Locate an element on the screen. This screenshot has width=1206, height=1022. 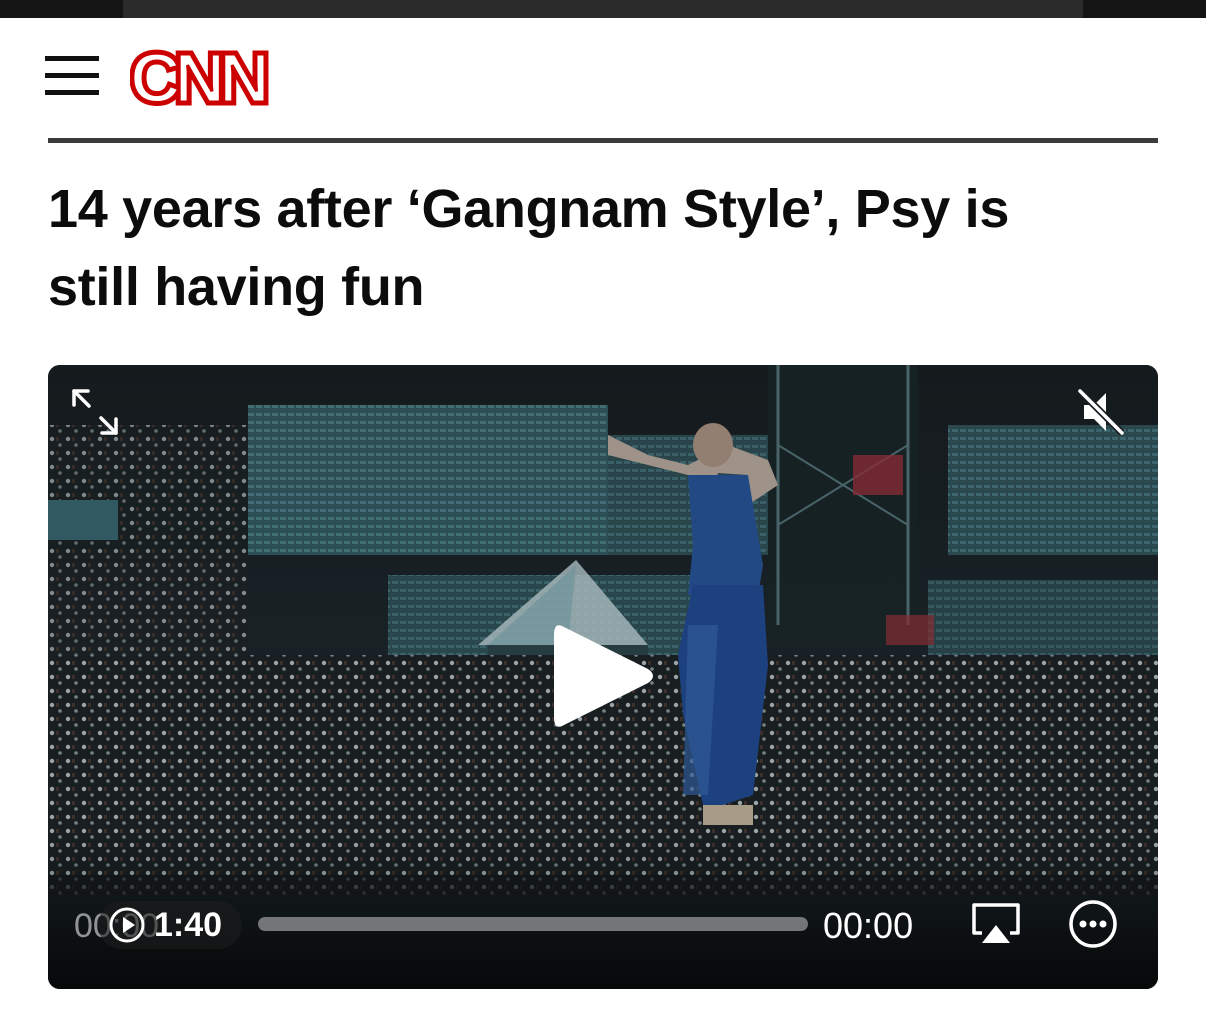
progress-bar is located at coordinates (533, 924).